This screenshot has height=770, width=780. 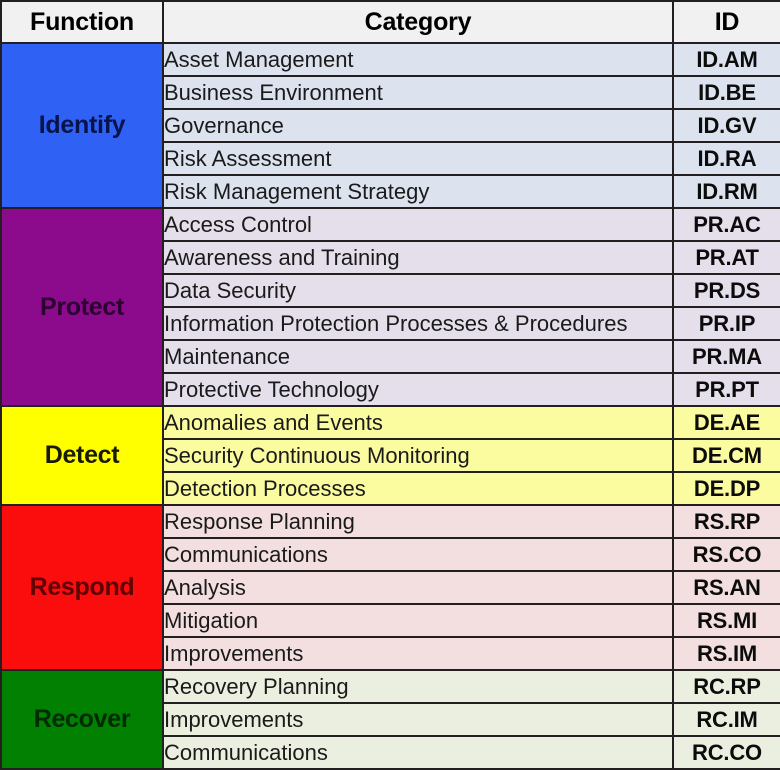 I want to click on id-cell: PR.IP, so click(x=726, y=323).